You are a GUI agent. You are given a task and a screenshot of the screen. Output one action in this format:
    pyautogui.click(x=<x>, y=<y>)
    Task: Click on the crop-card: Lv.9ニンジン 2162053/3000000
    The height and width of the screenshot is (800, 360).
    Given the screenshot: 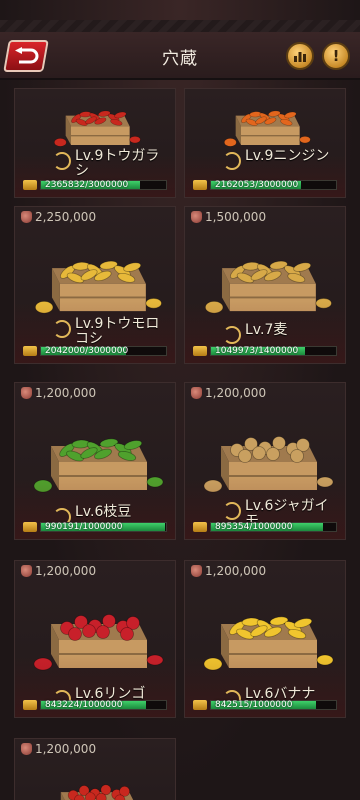 What is the action you would take?
    pyautogui.click(x=265, y=143)
    